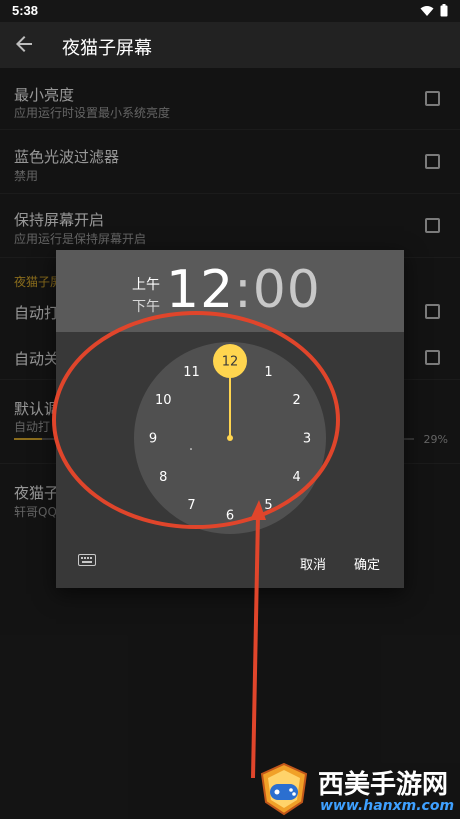  I want to click on watermark: 西美手游网 www.hanxm.com, so click(358, 789).